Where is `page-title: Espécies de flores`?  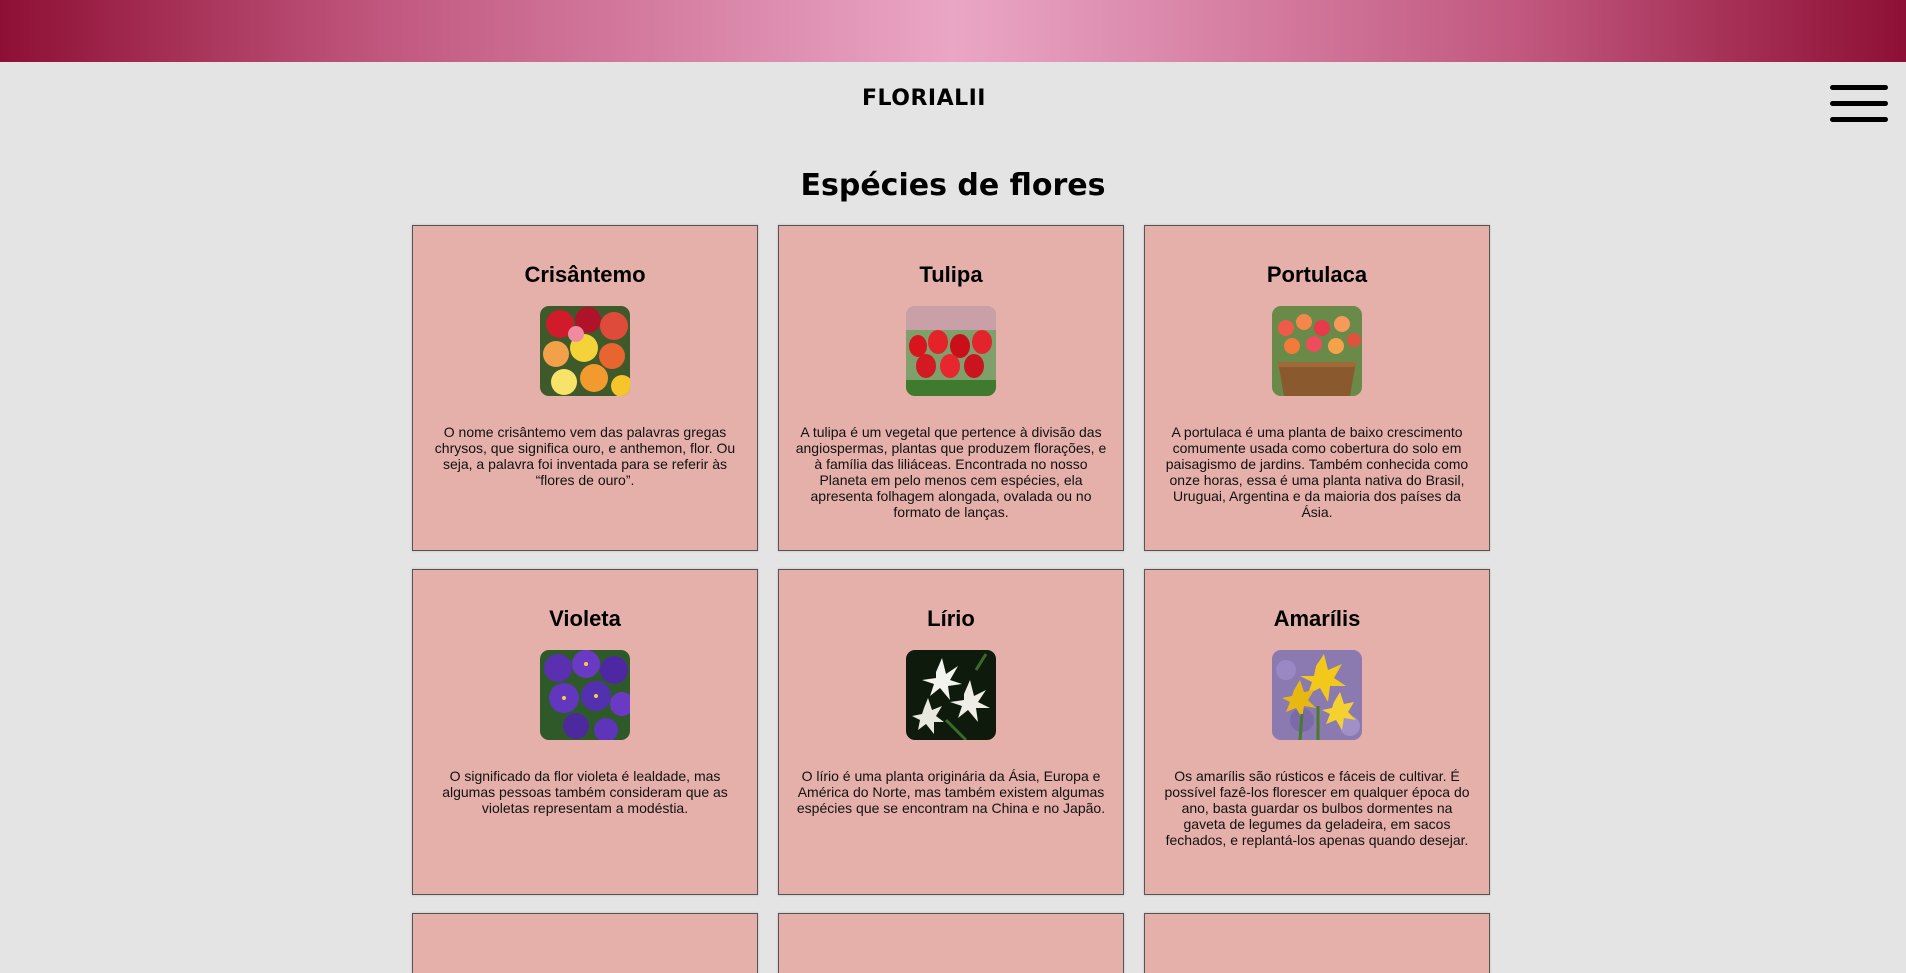 page-title: Espécies de flores is located at coordinates (953, 185).